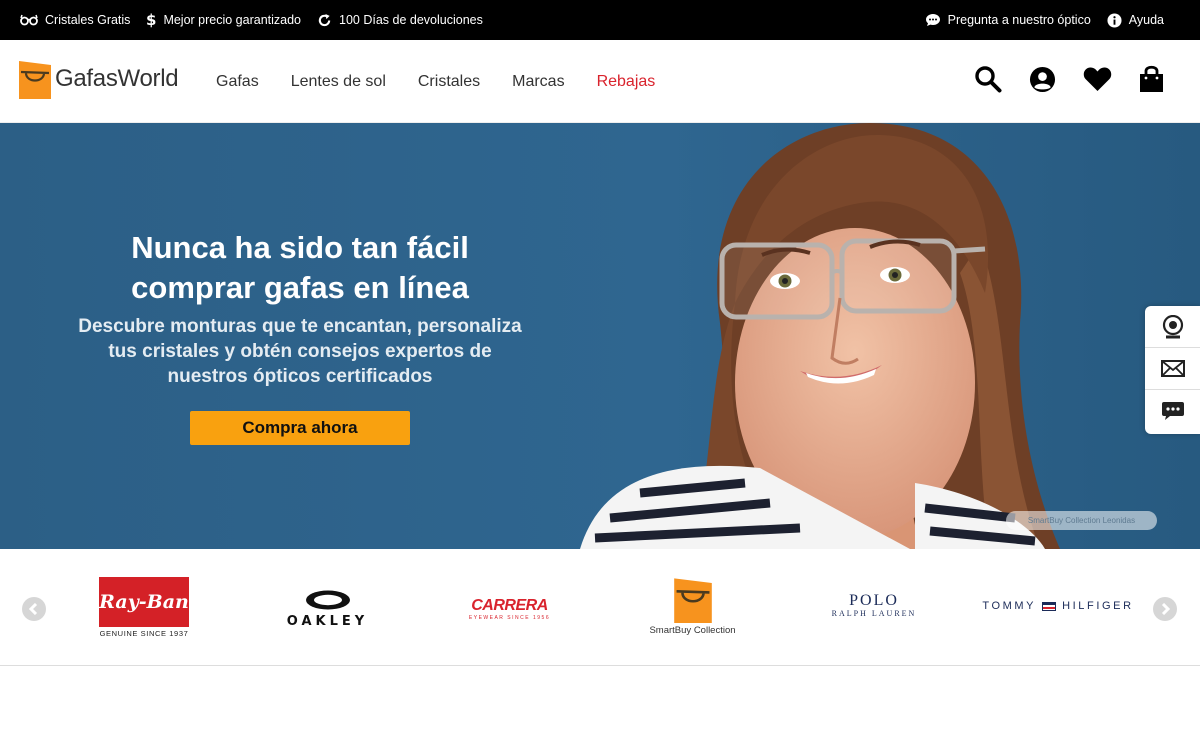 This screenshot has width=1200, height=740. I want to click on oakley-ellipse-icon, so click(327, 600).